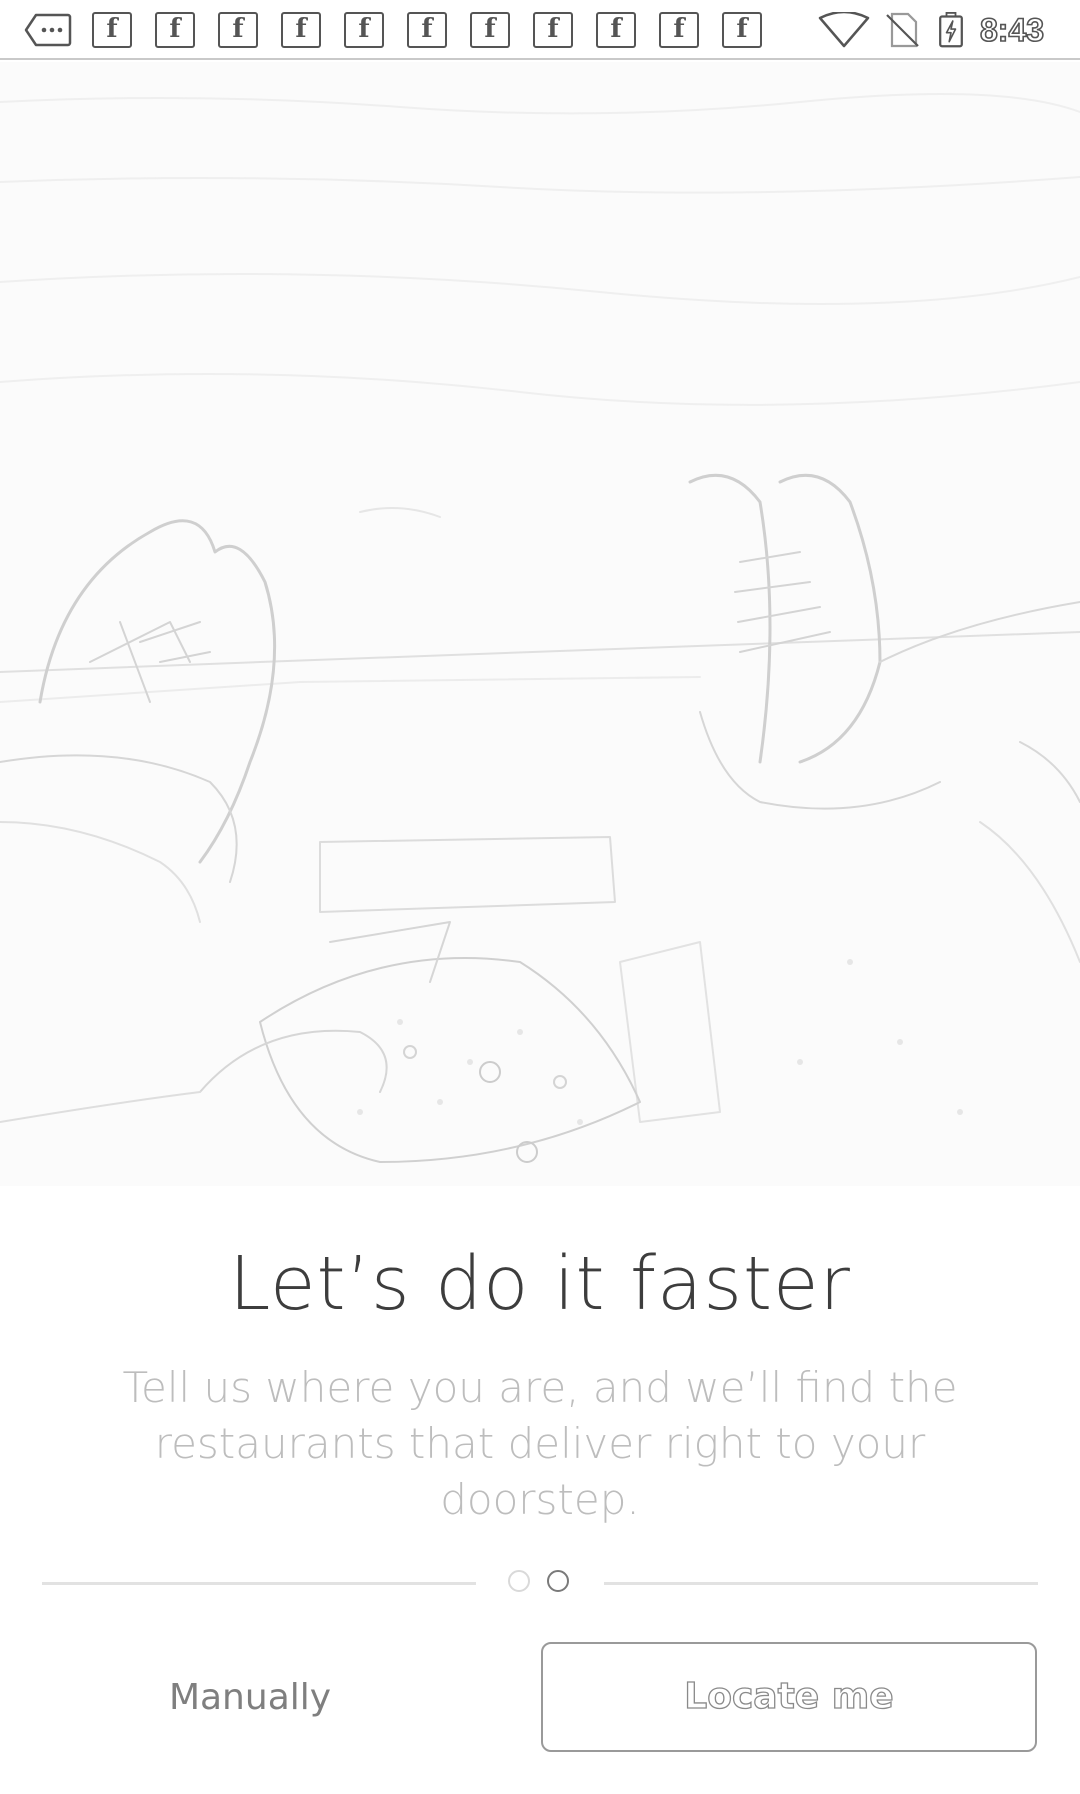  What do you see at coordinates (902, 30) in the screenshot?
I see `no-sim-icon` at bounding box center [902, 30].